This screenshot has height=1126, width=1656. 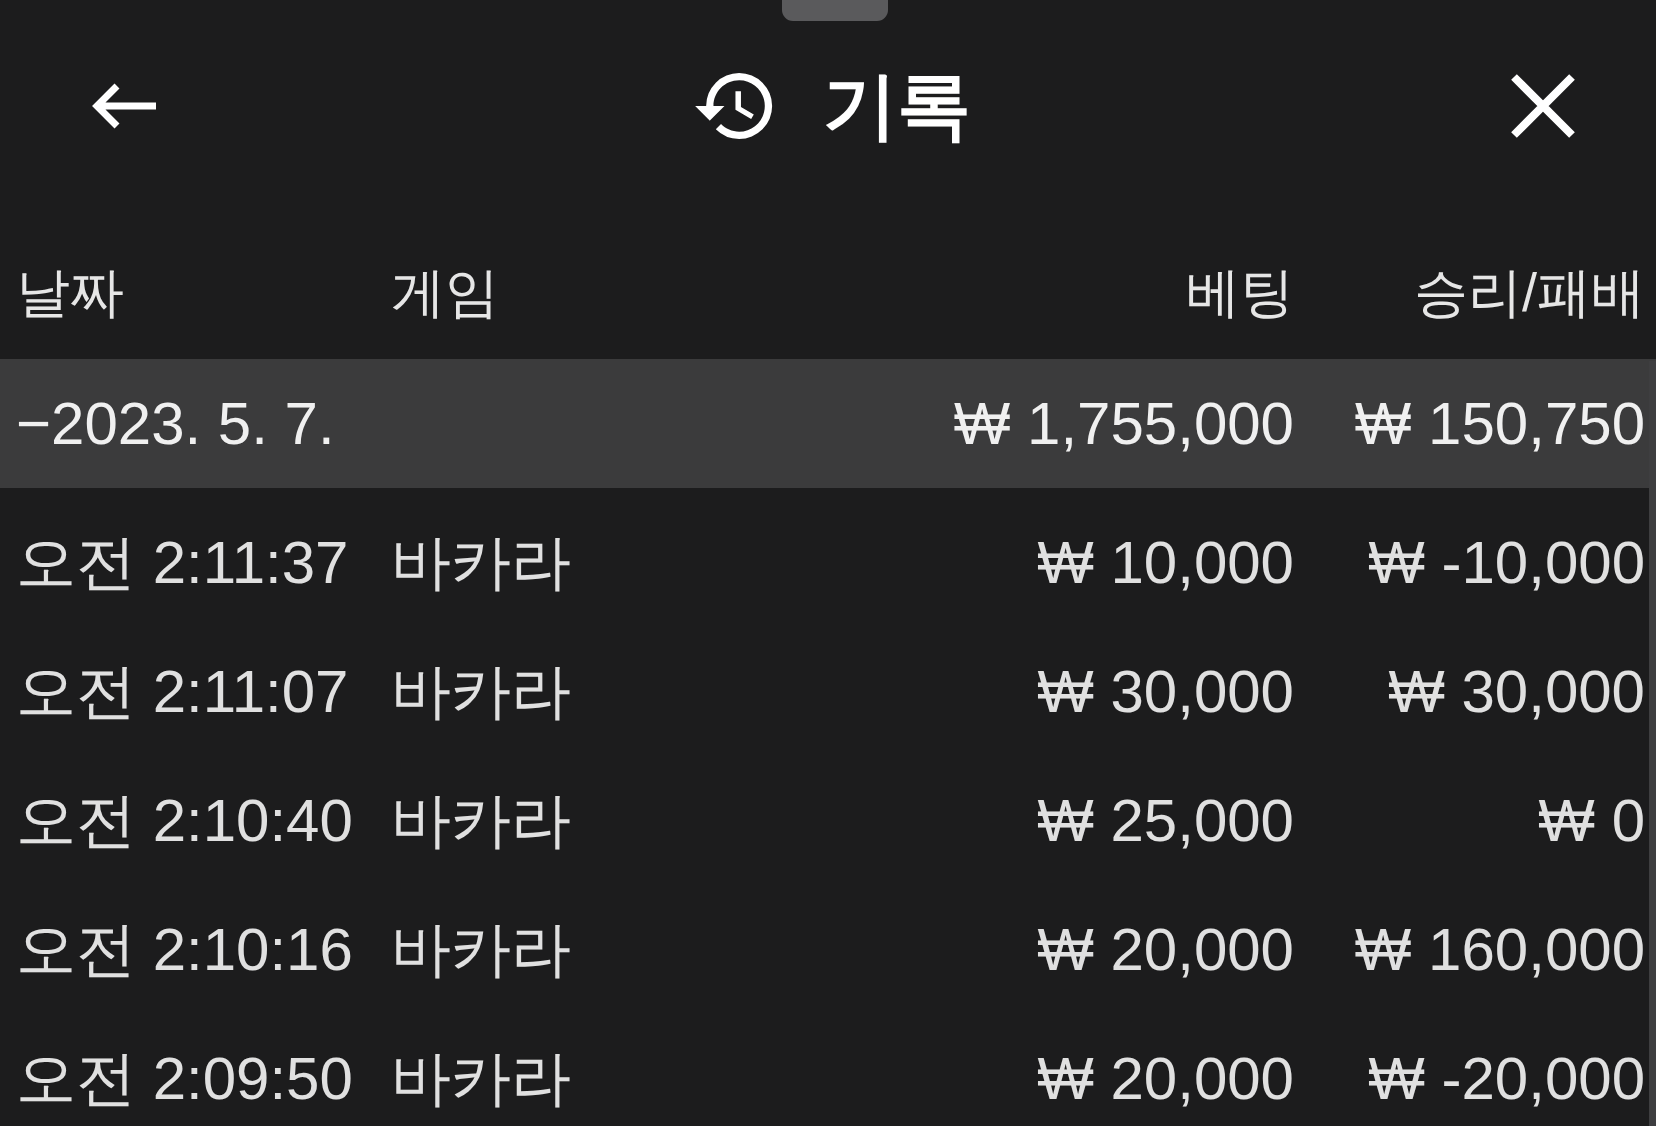 What do you see at coordinates (1165, 820) in the screenshot?
I see `bet-cell-text: ₩ 25,000` at bounding box center [1165, 820].